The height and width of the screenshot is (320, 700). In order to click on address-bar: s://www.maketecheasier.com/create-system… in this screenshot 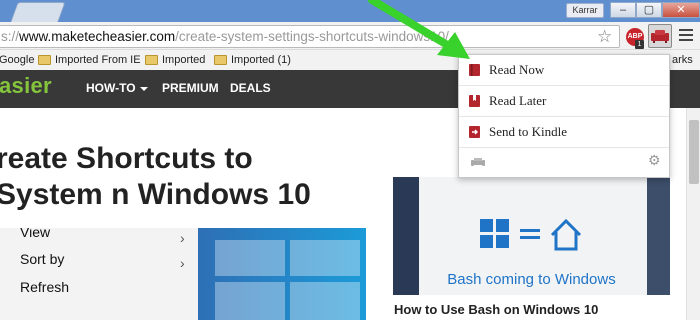, I will do `click(310, 36)`.